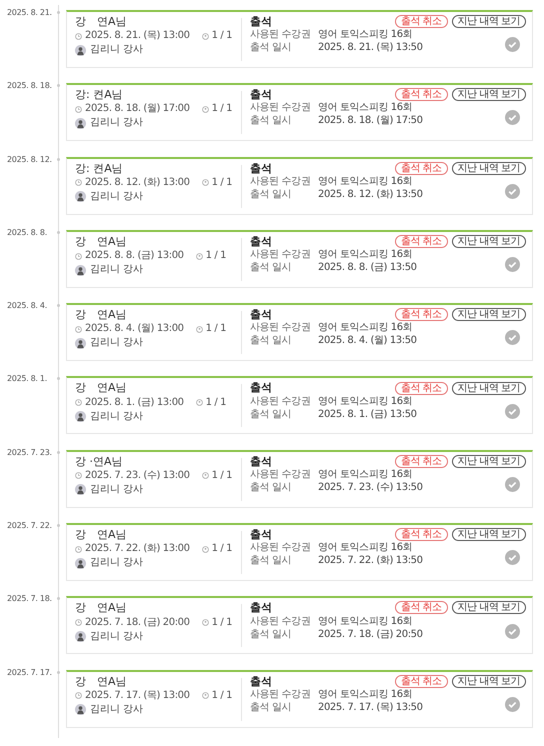  What do you see at coordinates (27, 232) in the screenshot?
I see `date-label: 2025. 8. 8.` at bounding box center [27, 232].